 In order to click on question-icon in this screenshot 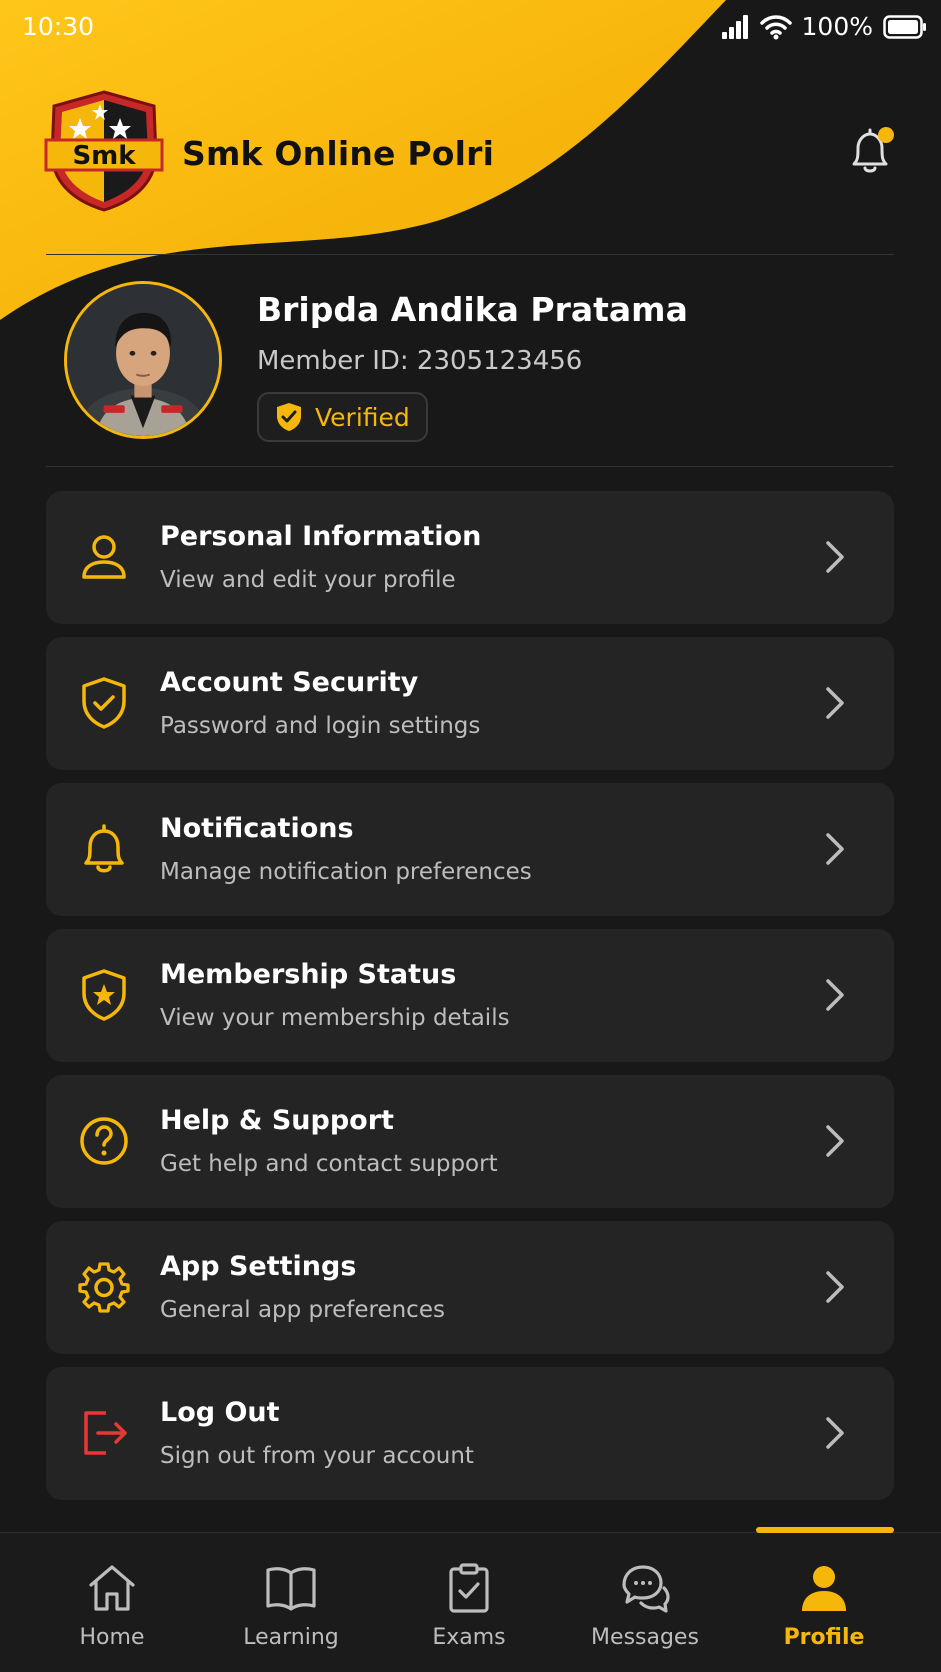, I will do `click(104, 1141)`.